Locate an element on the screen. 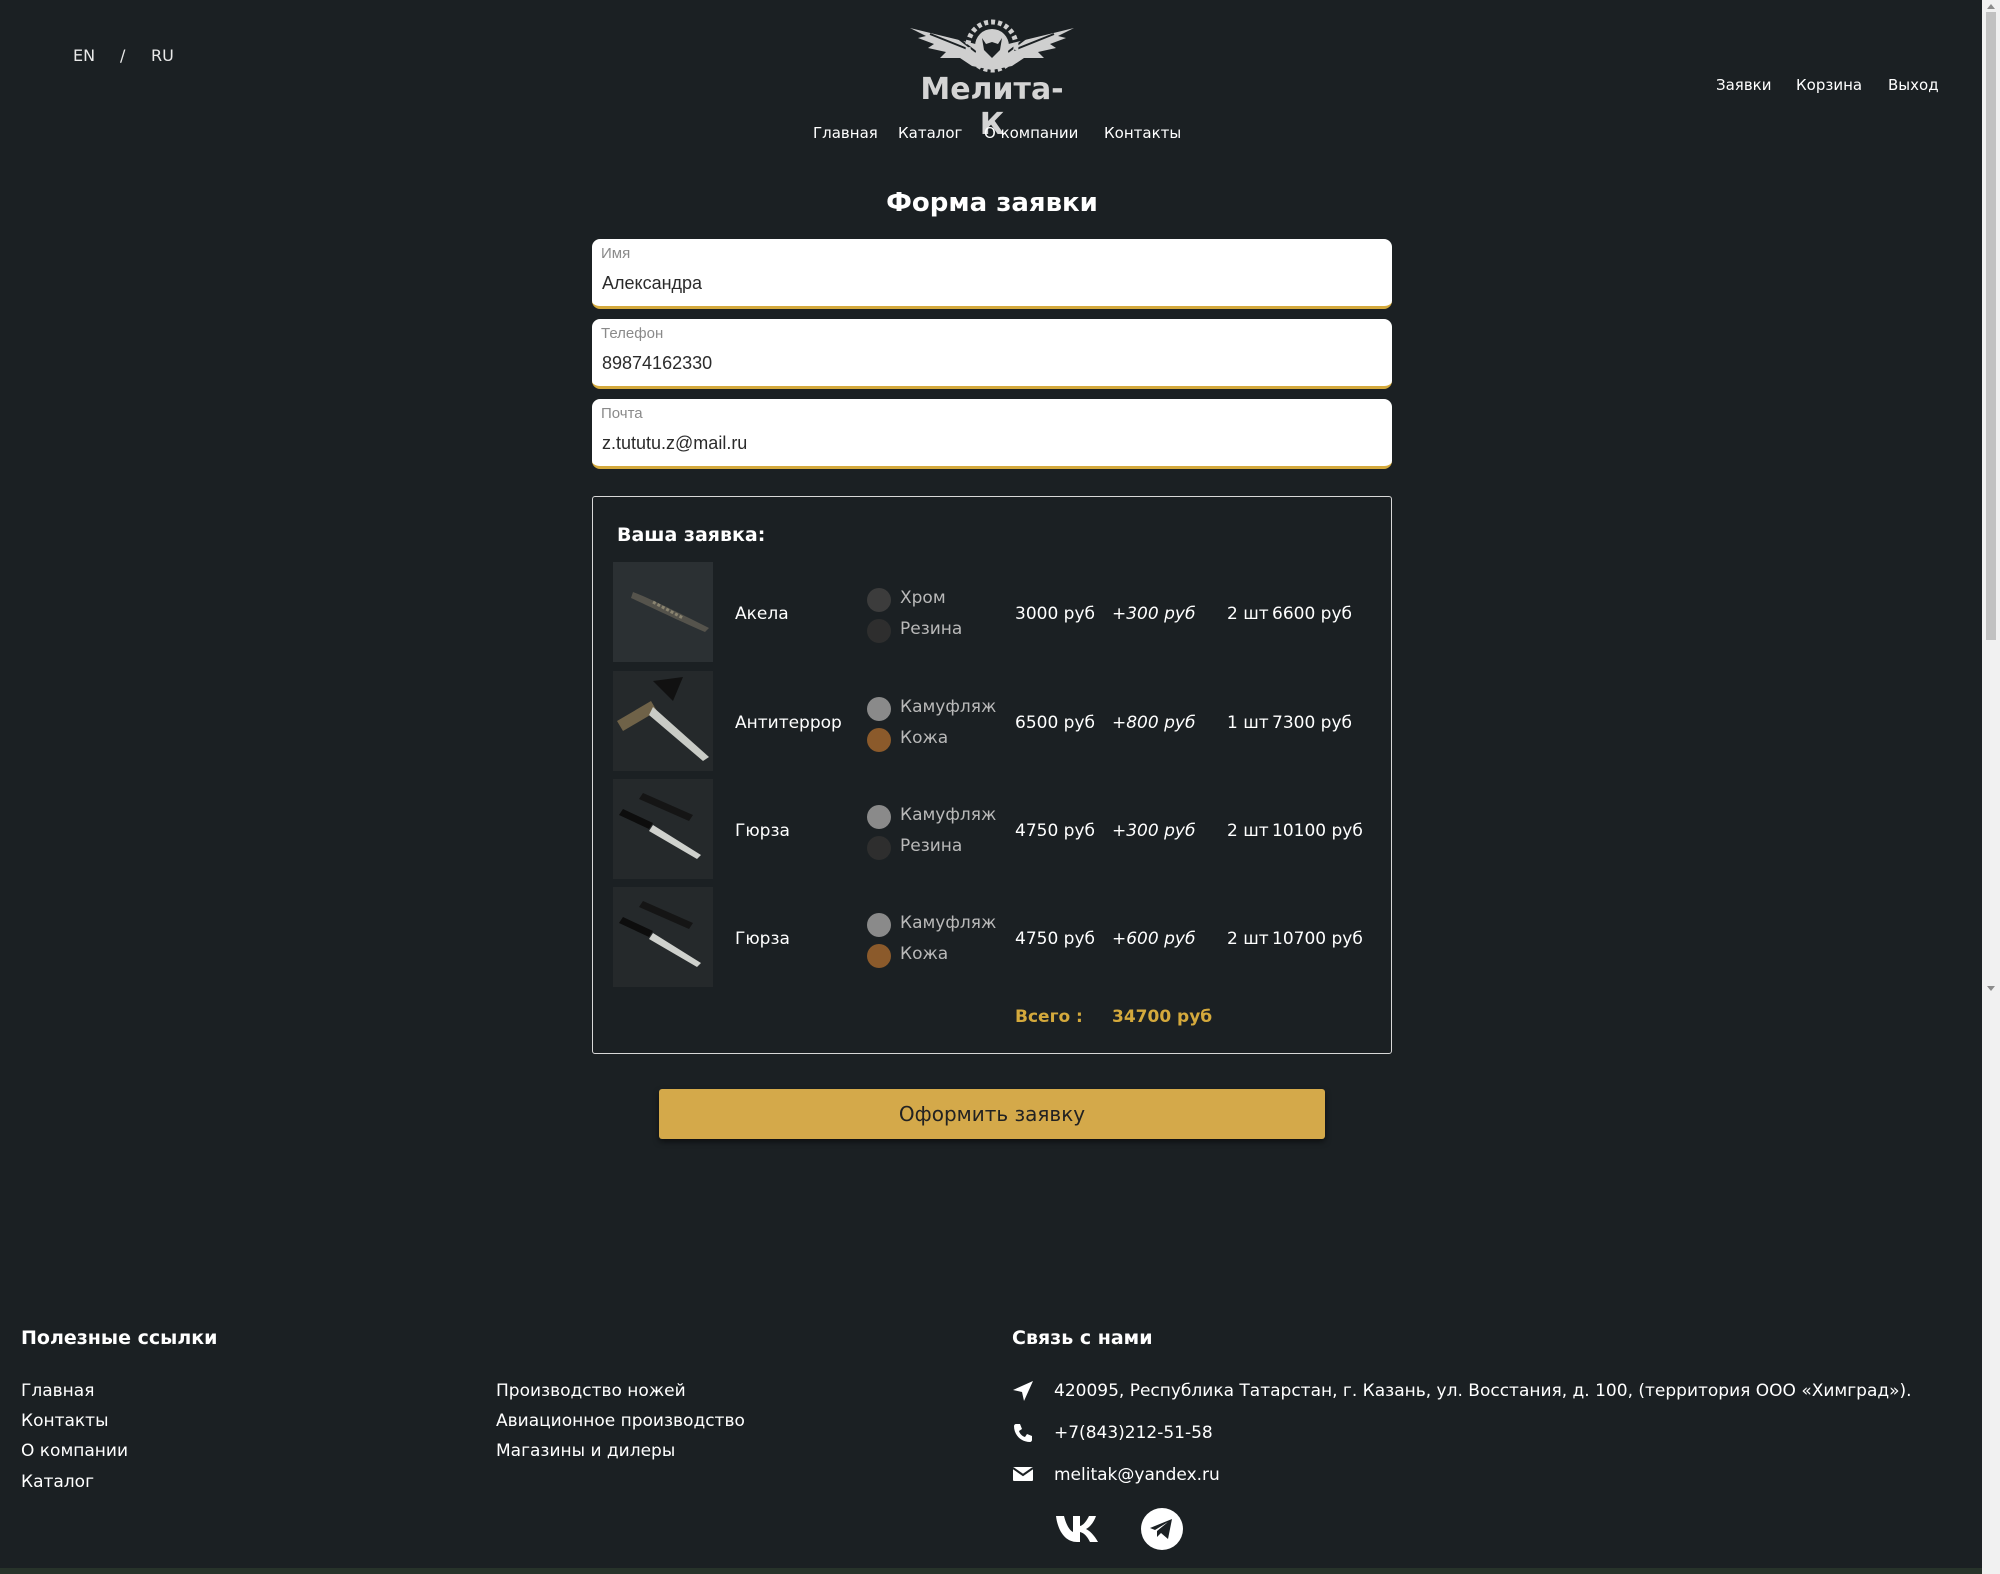 The image size is (2000, 1574). total-value: 34700 руб is located at coordinates (1162, 1017).